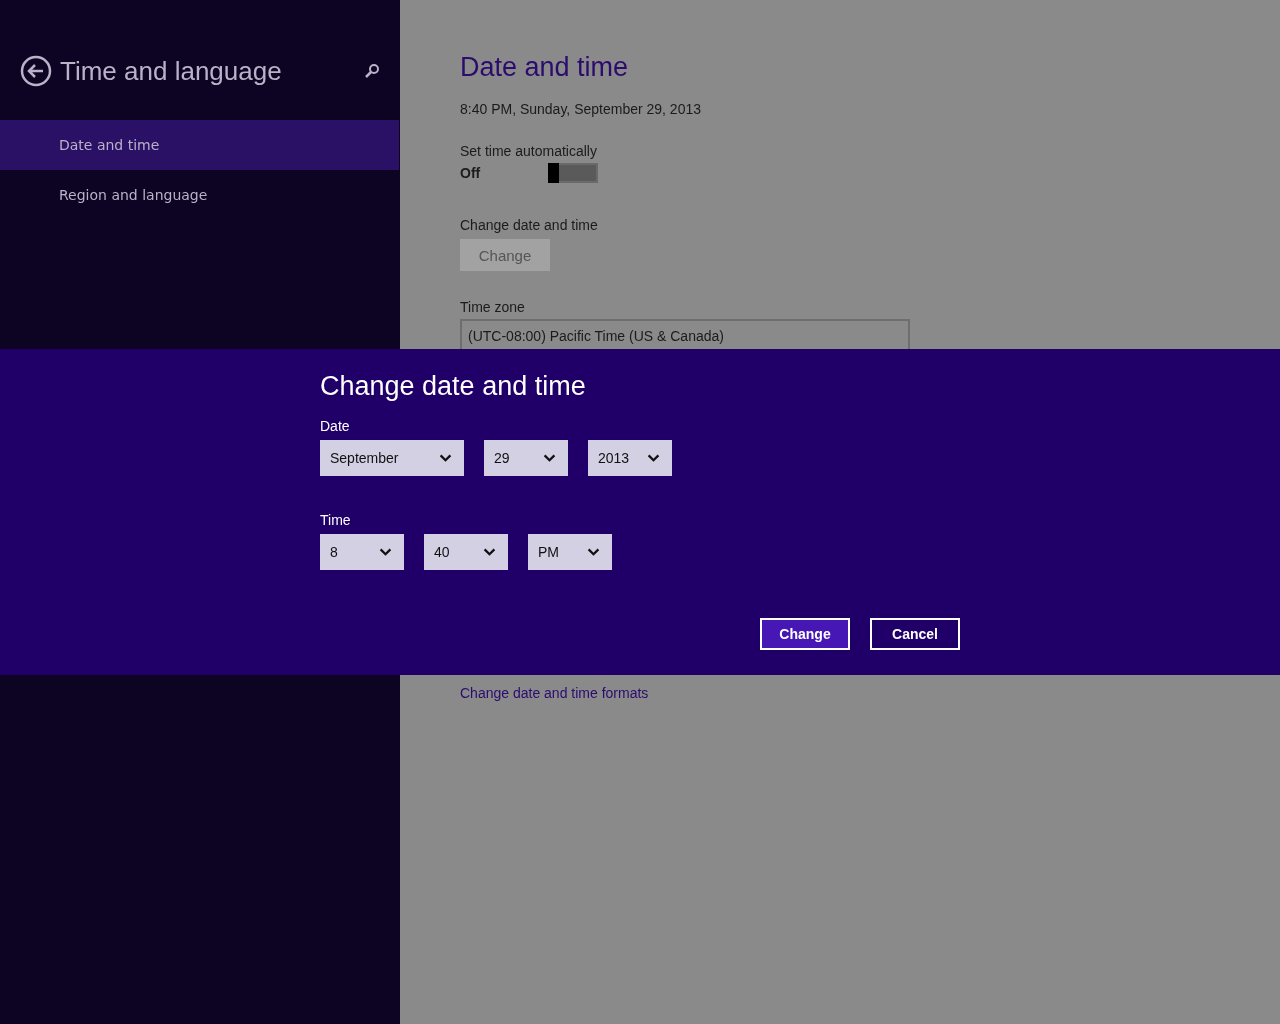 The width and height of the screenshot is (1280, 1024). I want to click on setting-label: Set time automatically, so click(529, 151).